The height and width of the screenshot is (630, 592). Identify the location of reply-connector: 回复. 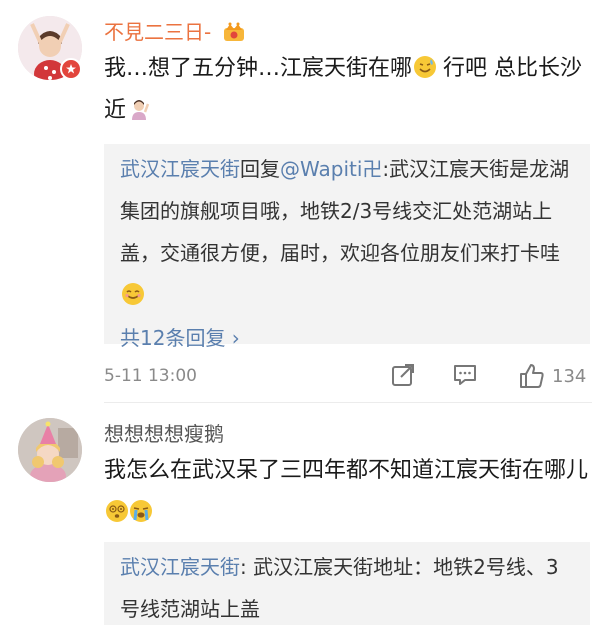
(260, 169).